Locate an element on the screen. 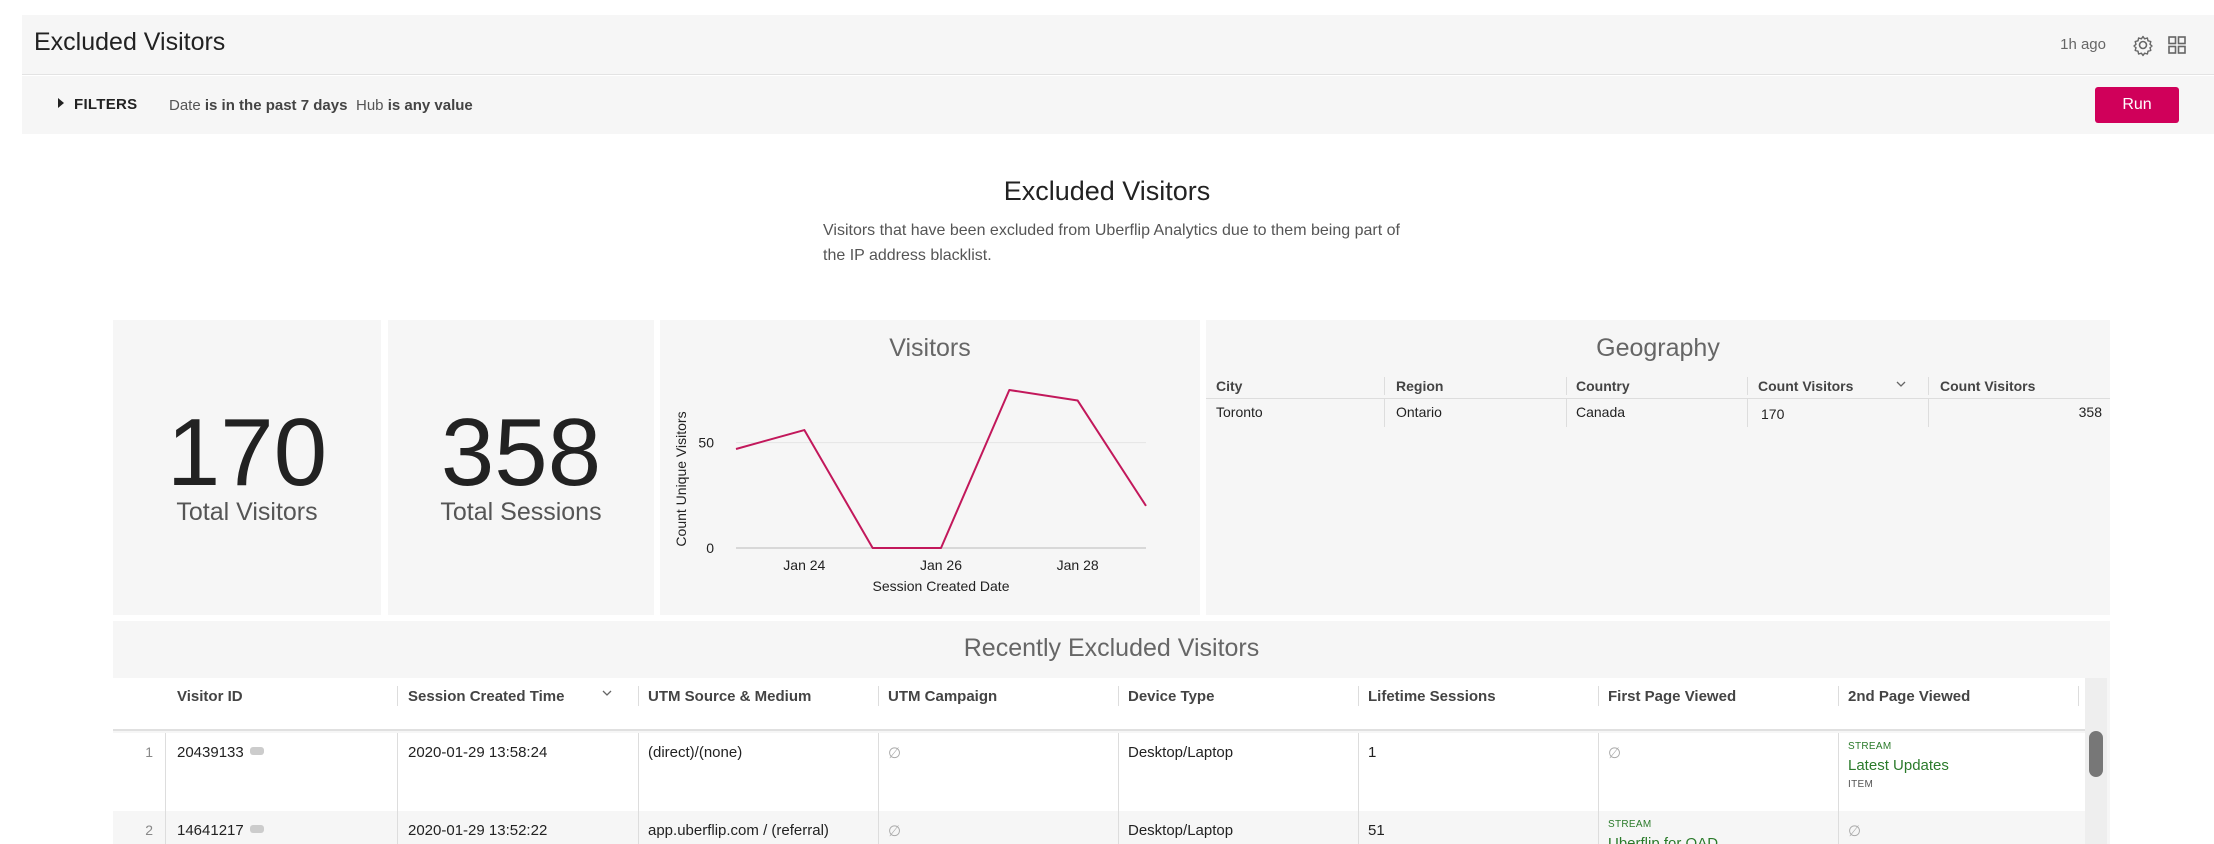  page-title: Excluded Visitors is located at coordinates (130, 42).